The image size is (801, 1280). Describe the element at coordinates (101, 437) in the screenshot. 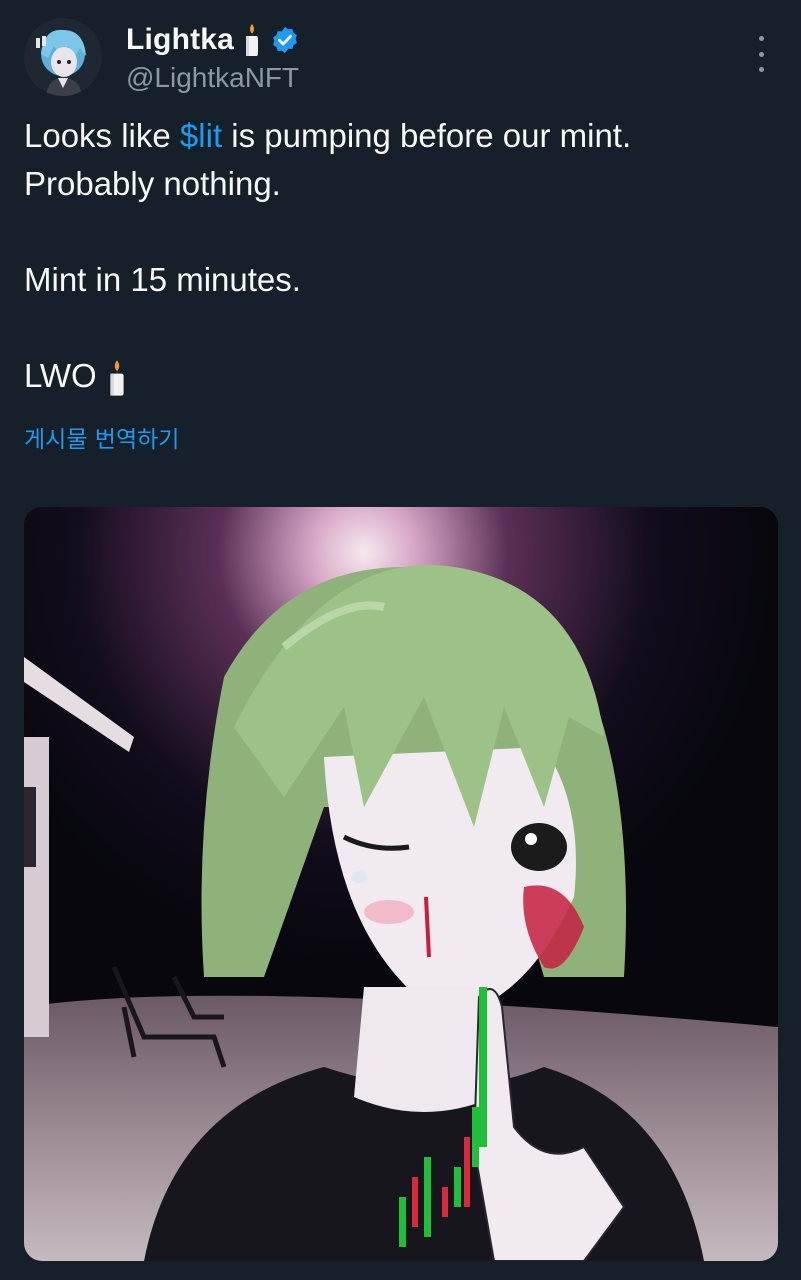

I see `translate-post-link: 게시물 번역하기` at that location.